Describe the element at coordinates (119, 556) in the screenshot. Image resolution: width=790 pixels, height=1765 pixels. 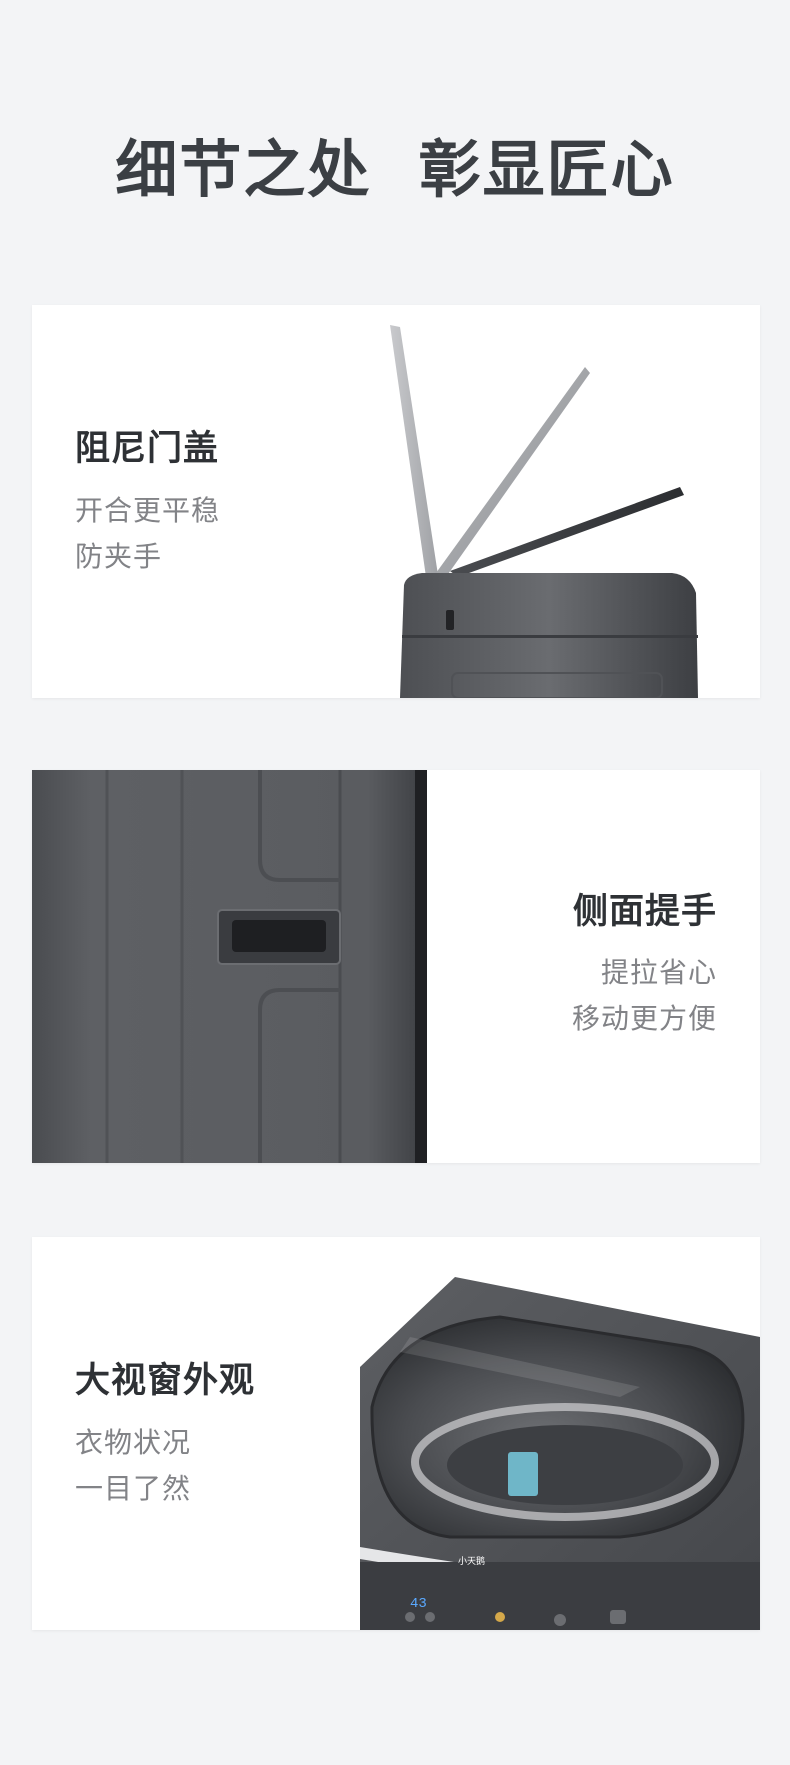
I see `feature-desc-line: 防夹手` at that location.